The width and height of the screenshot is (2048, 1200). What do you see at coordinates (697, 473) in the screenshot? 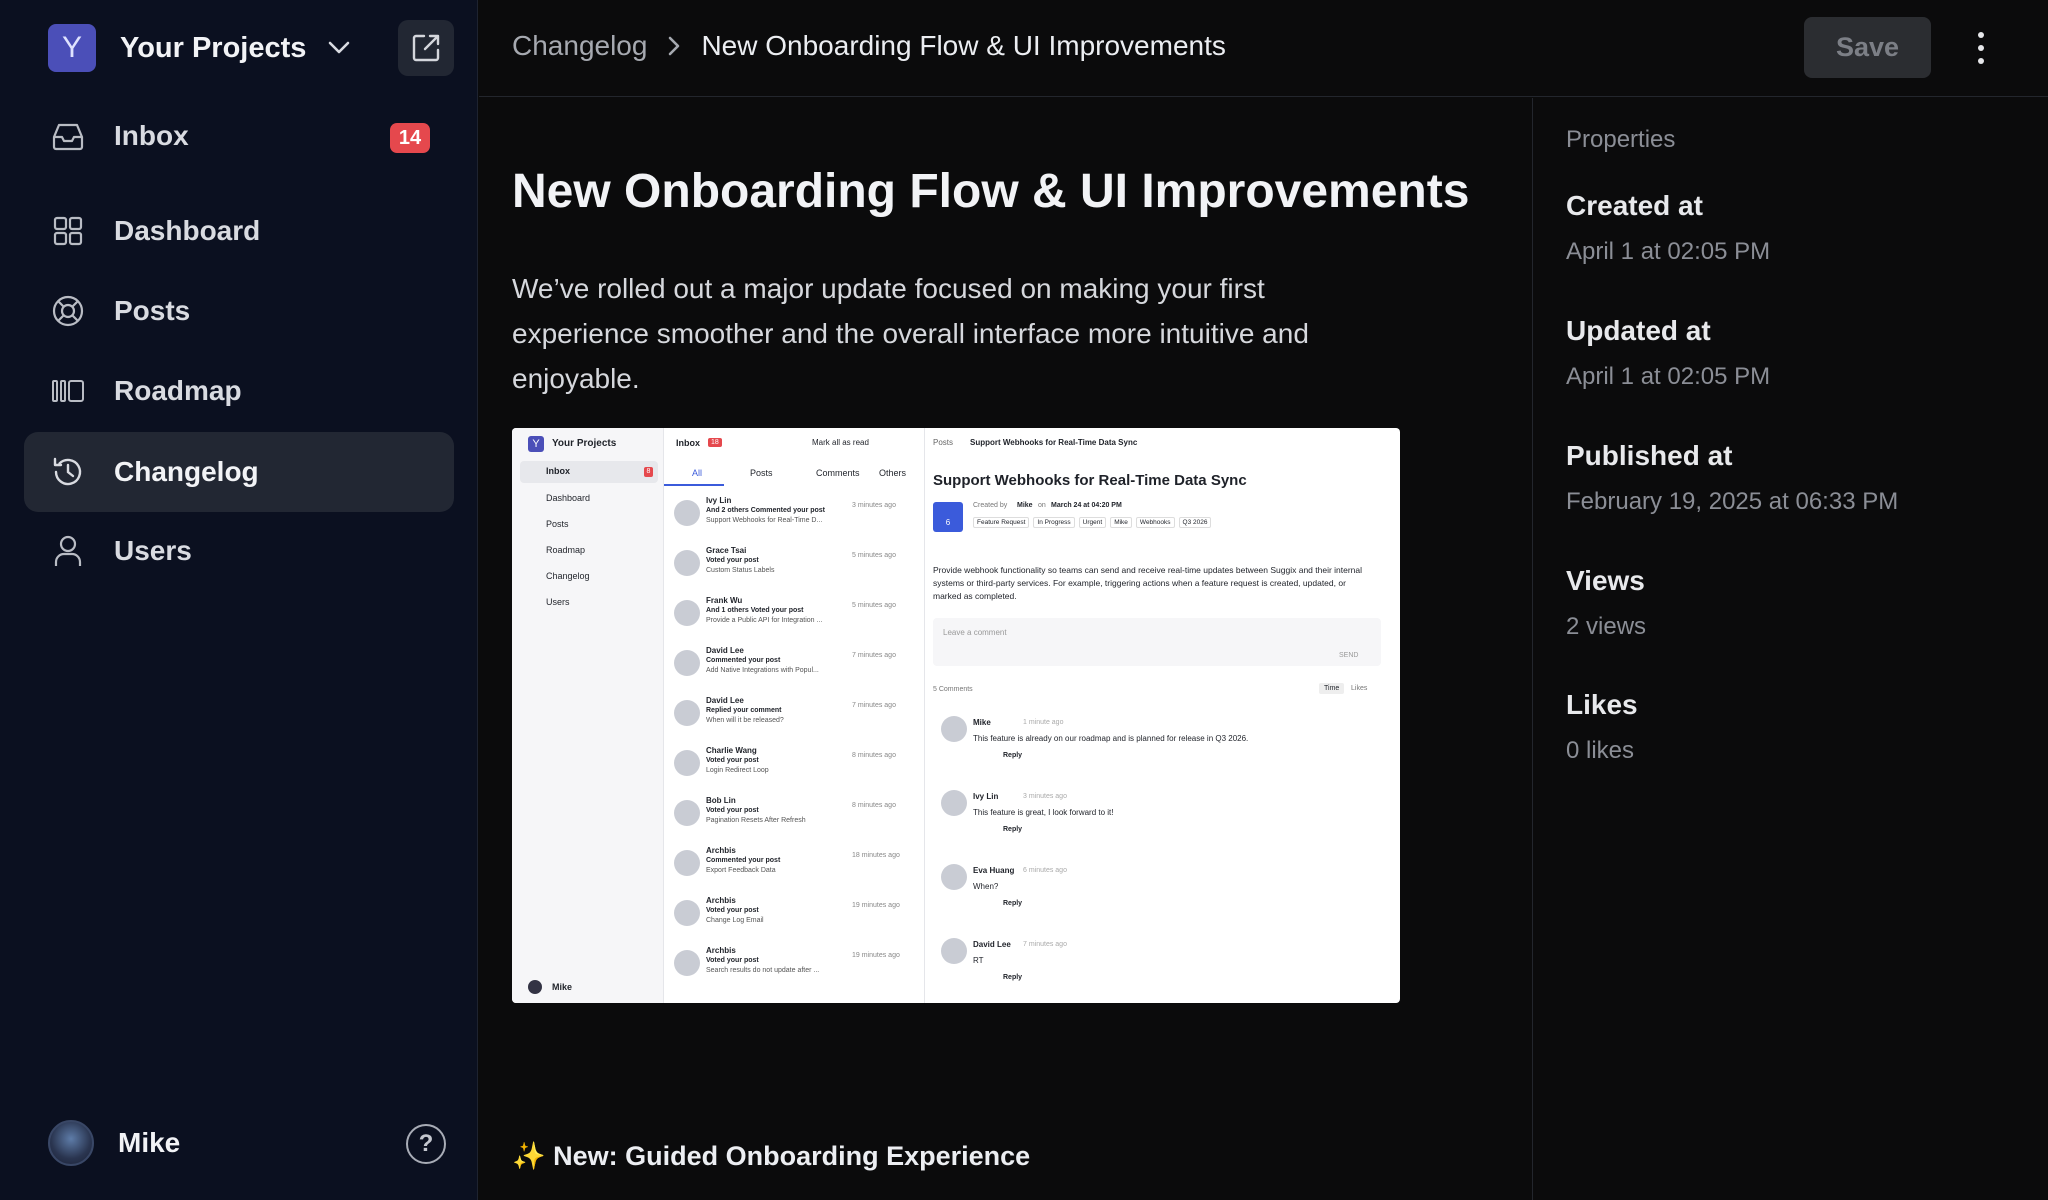
I see `mock-tab: All` at bounding box center [697, 473].